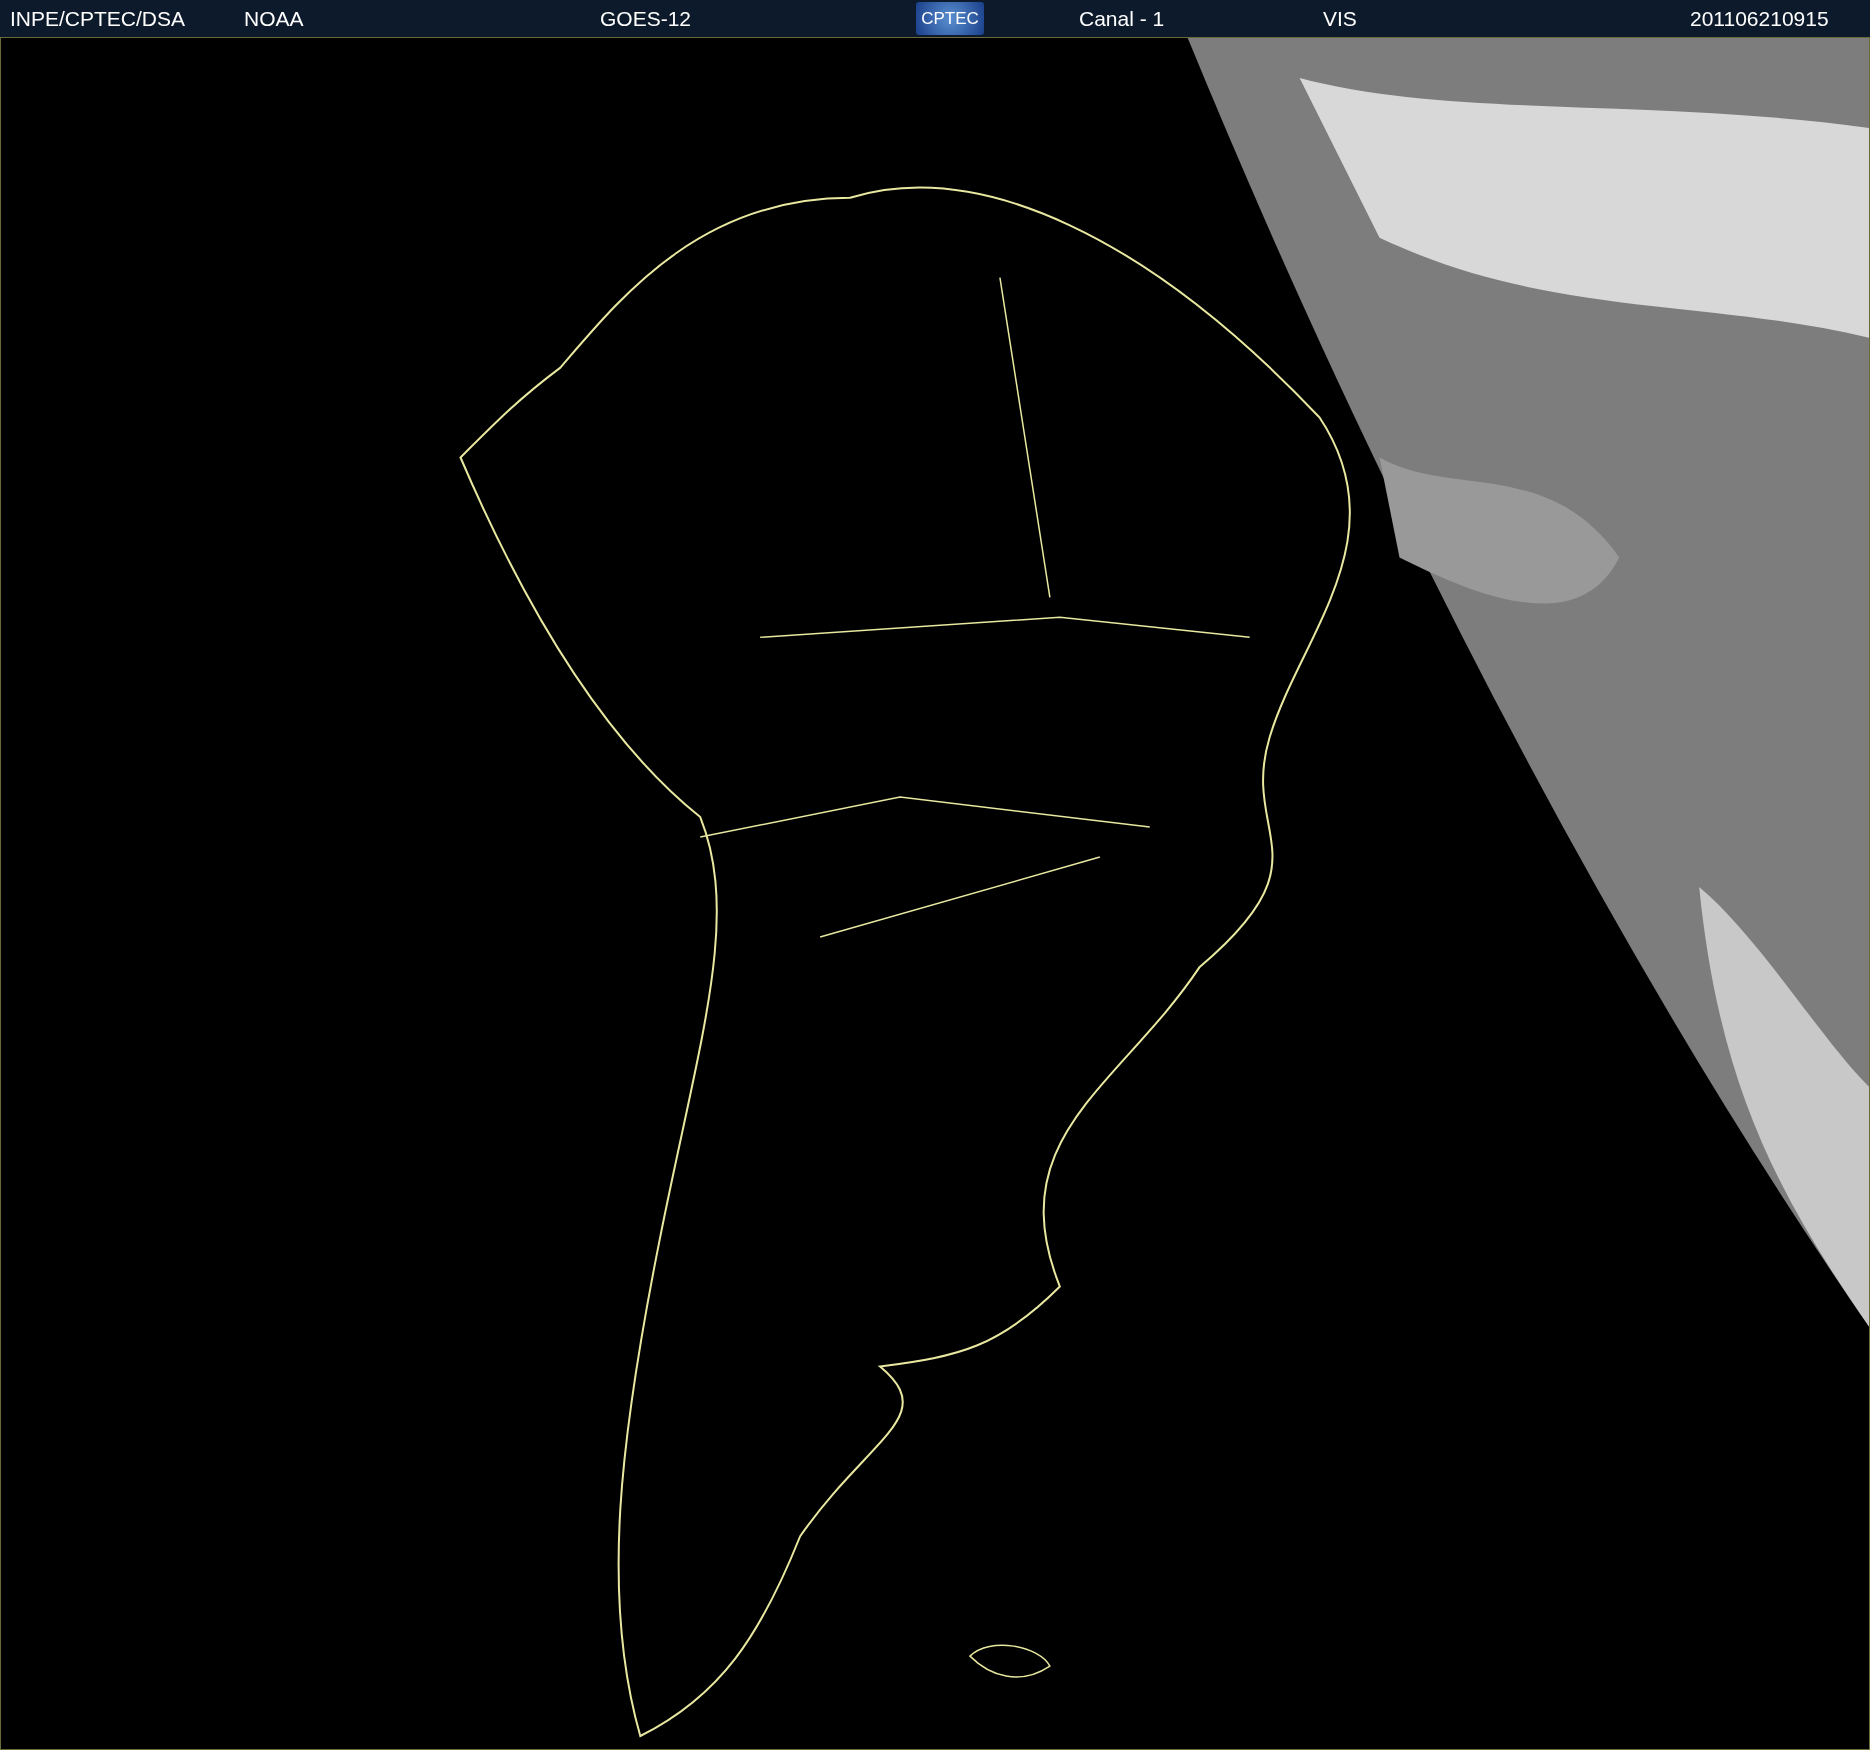 This screenshot has width=1870, height=1750. What do you see at coordinates (274, 18) in the screenshot?
I see `header-label: NOAA` at bounding box center [274, 18].